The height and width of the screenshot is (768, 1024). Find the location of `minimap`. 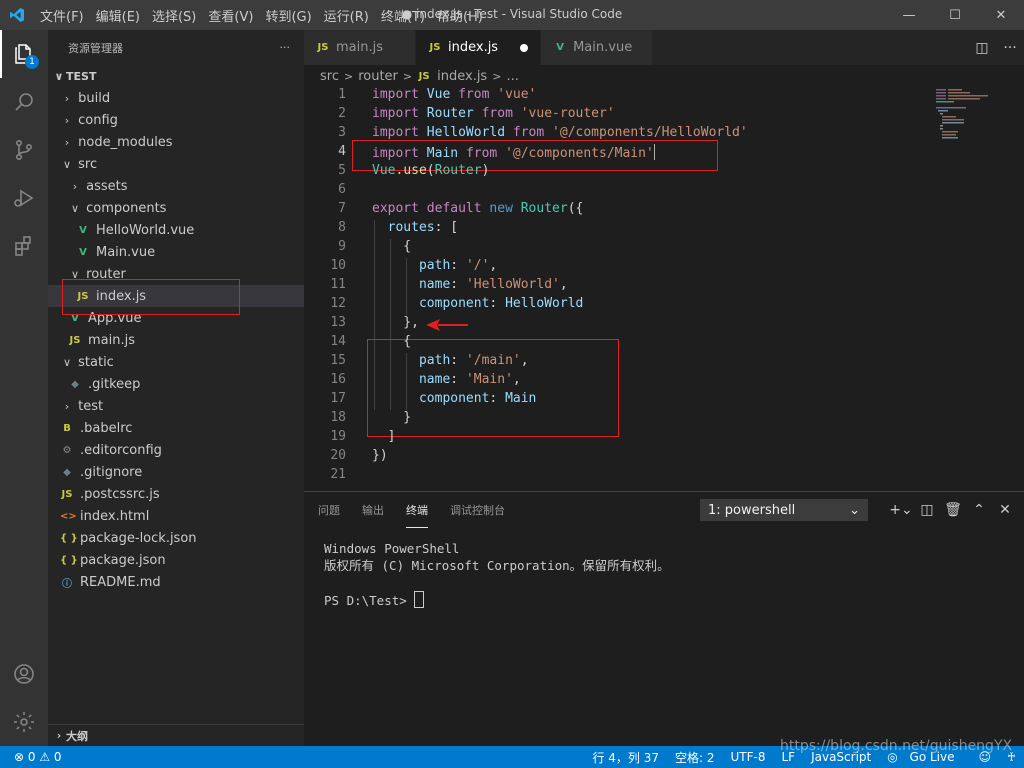

minimap is located at coordinates (972, 117).